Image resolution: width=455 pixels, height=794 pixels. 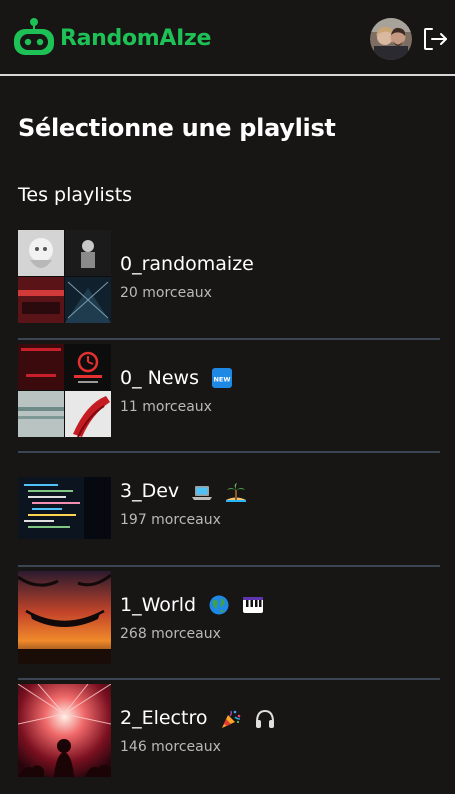 What do you see at coordinates (253, 605) in the screenshot?
I see `piano-emoji-icon` at bounding box center [253, 605].